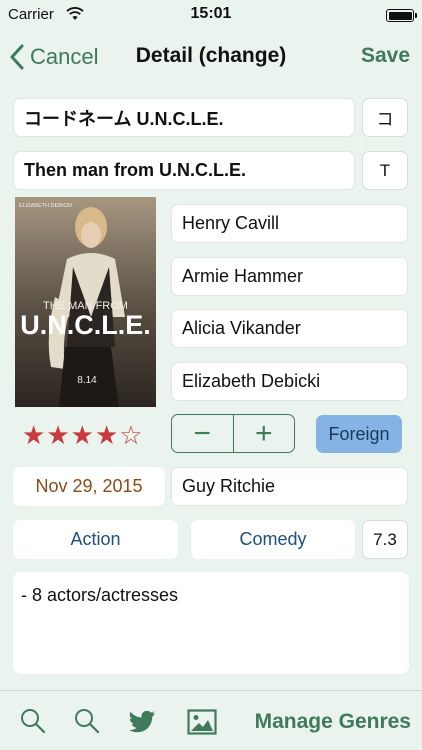 Image resolution: width=422 pixels, height=750 pixels. Describe the element at coordinates (385, 170) in the screenshot. I see `english-initial-button: T` at that location.